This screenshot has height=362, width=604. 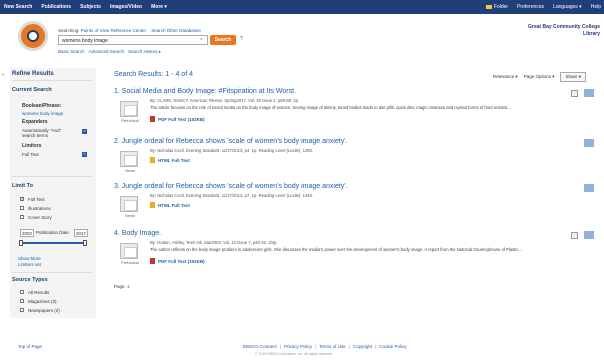 I want to click on limit-to-heading: Limit To, so click(x=22, y=186).